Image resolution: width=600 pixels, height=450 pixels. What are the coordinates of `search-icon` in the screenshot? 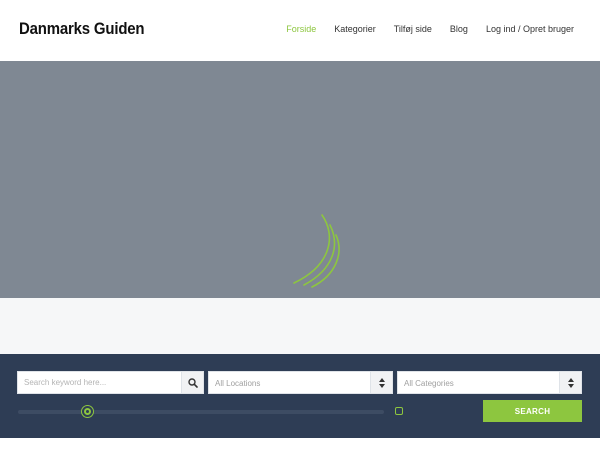 It's located at (192, 382).